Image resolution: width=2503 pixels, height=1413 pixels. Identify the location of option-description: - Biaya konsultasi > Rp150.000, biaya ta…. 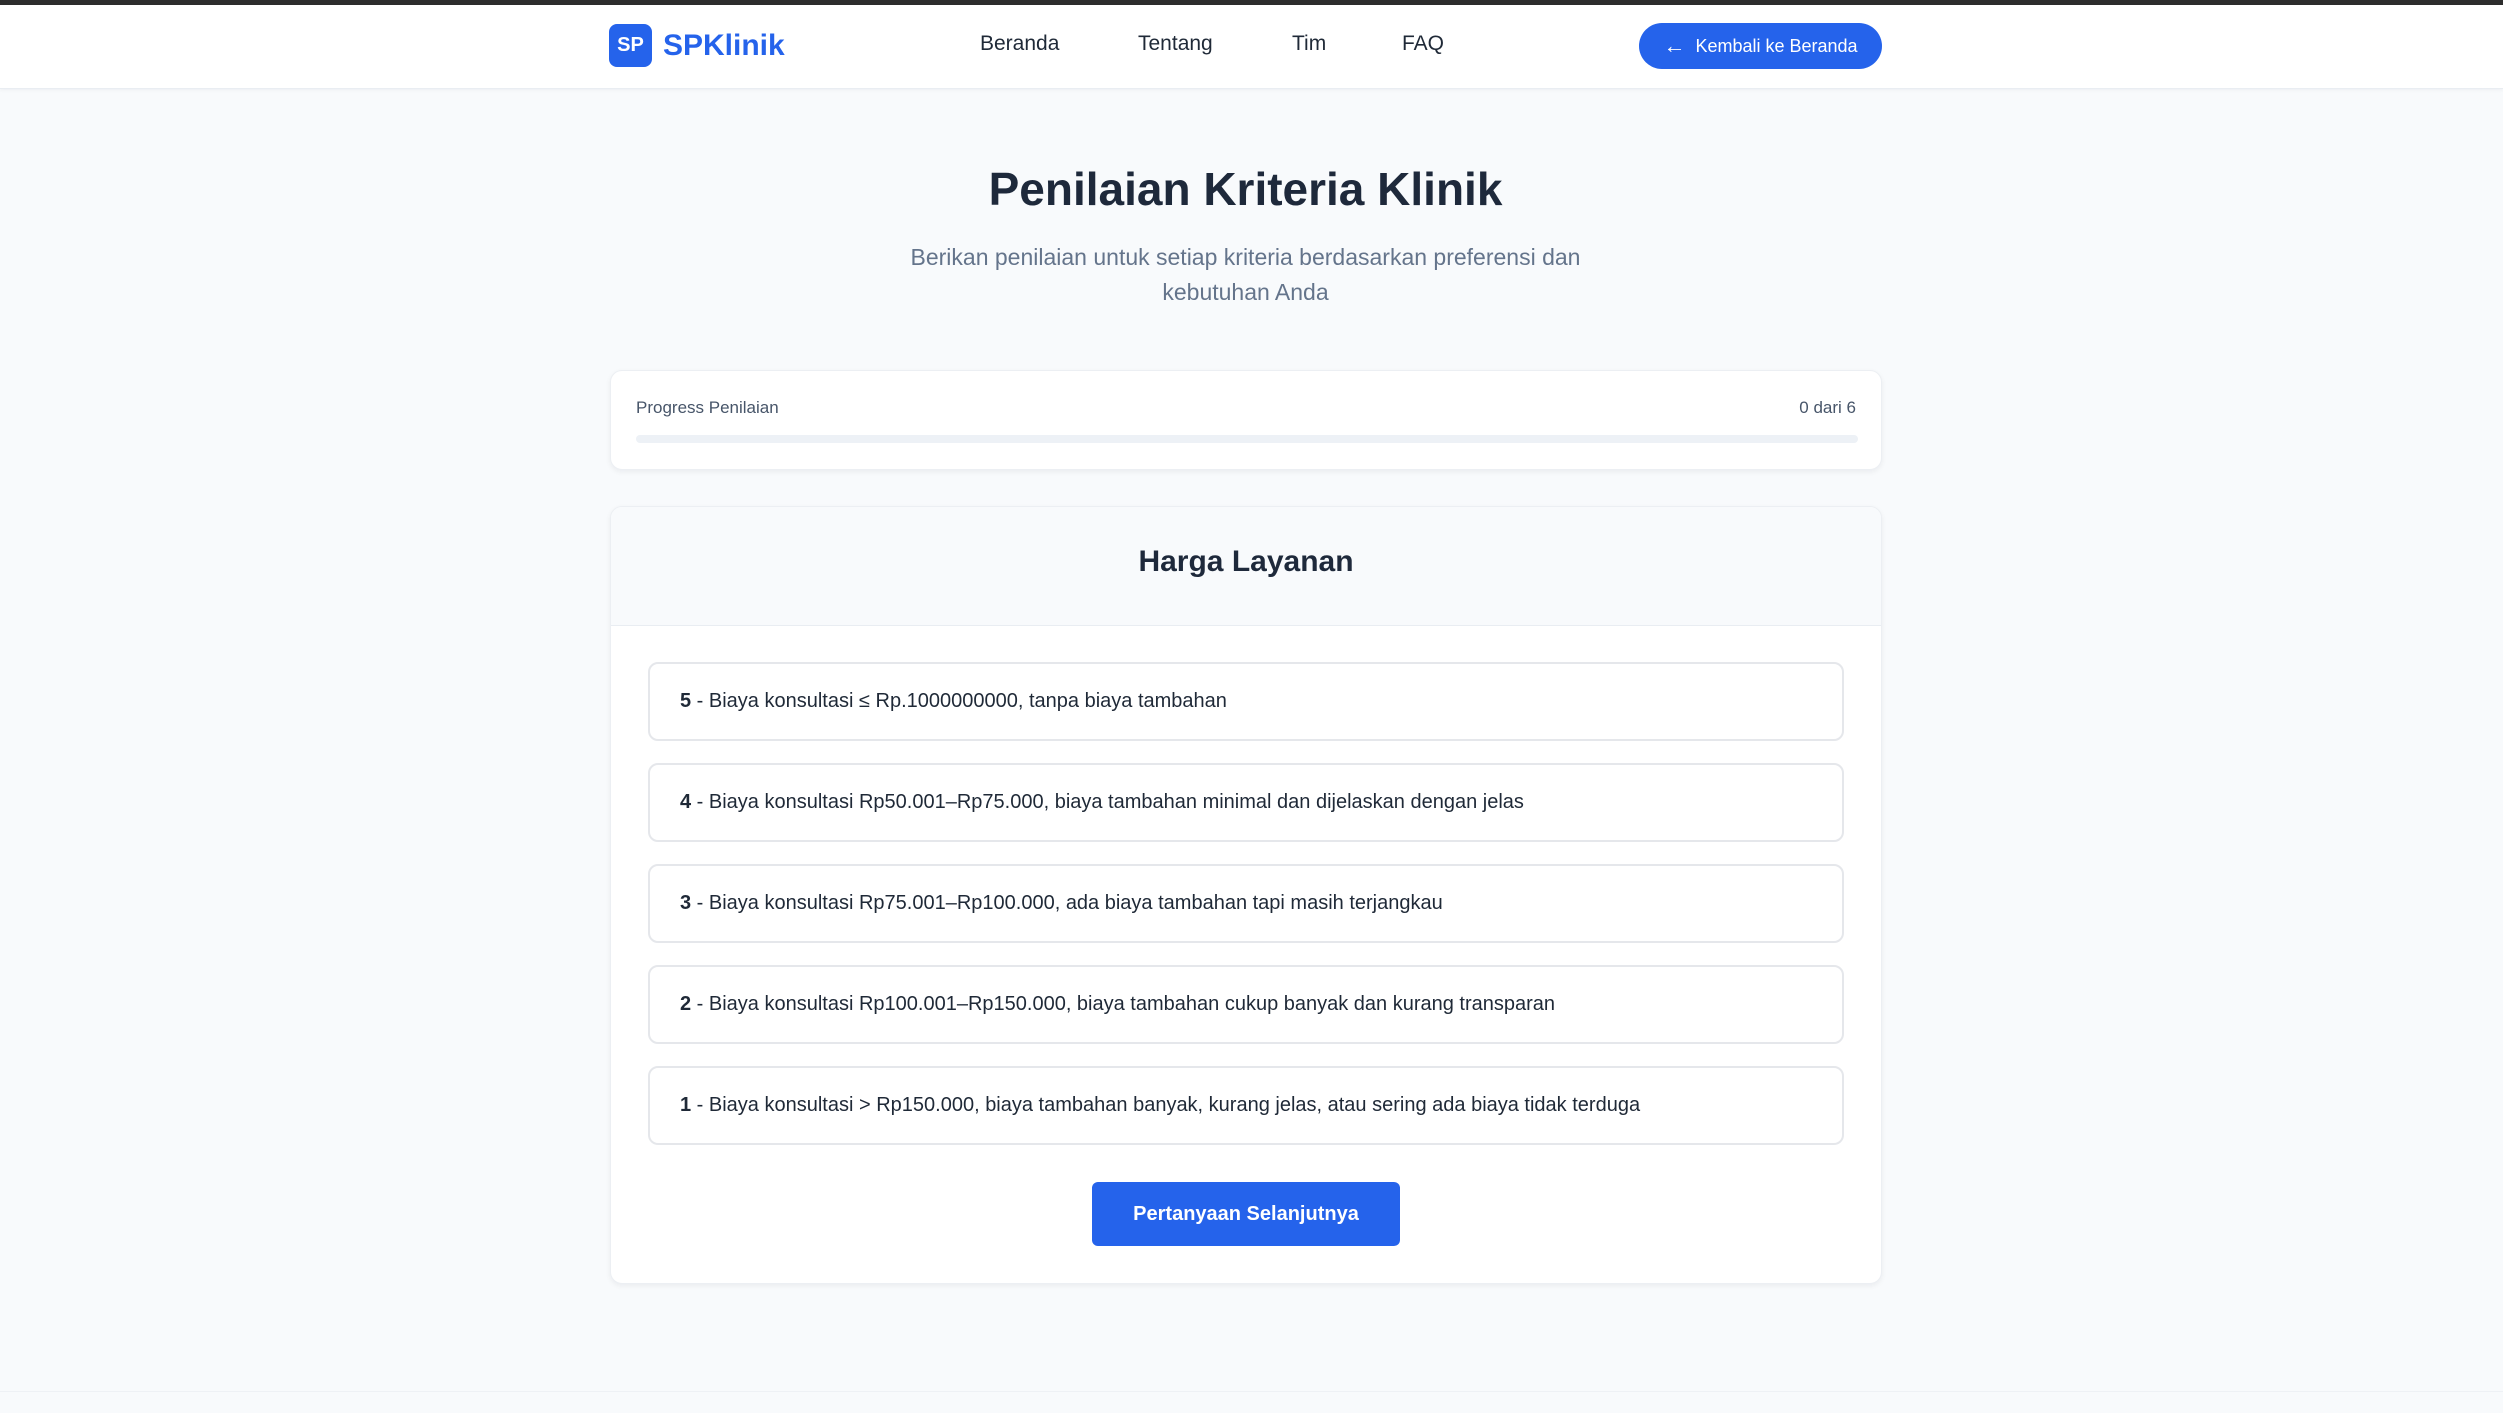
(1166, 1105).